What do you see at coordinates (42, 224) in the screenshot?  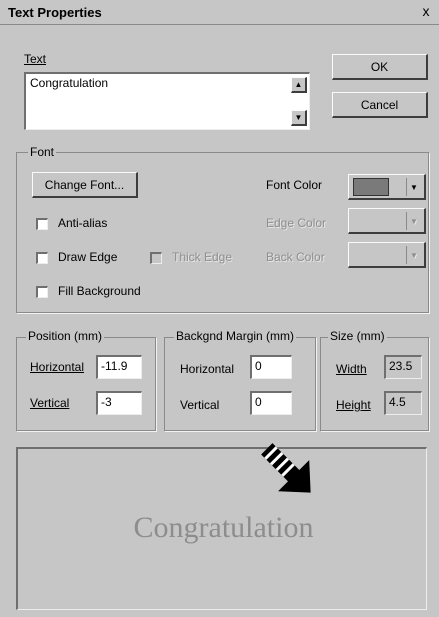 I see `anti-alias-checkbox` at bounding box center [42, 224].